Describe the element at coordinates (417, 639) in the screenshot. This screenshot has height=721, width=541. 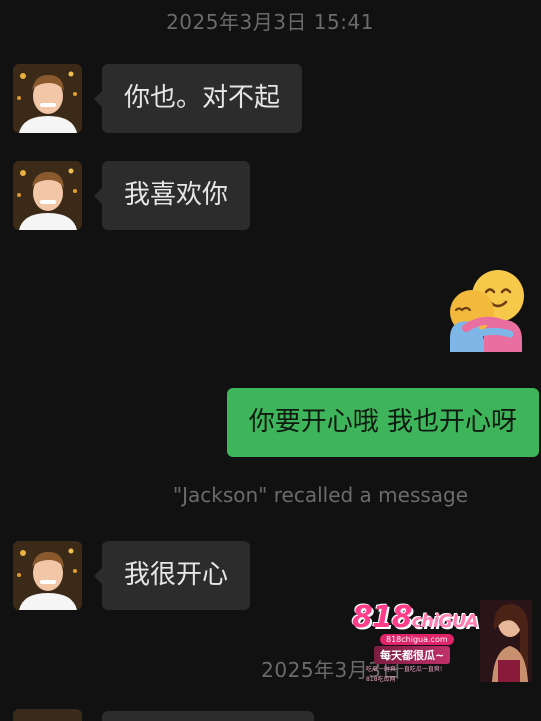
I see `watermark-site: 818chigua.com` at that location.